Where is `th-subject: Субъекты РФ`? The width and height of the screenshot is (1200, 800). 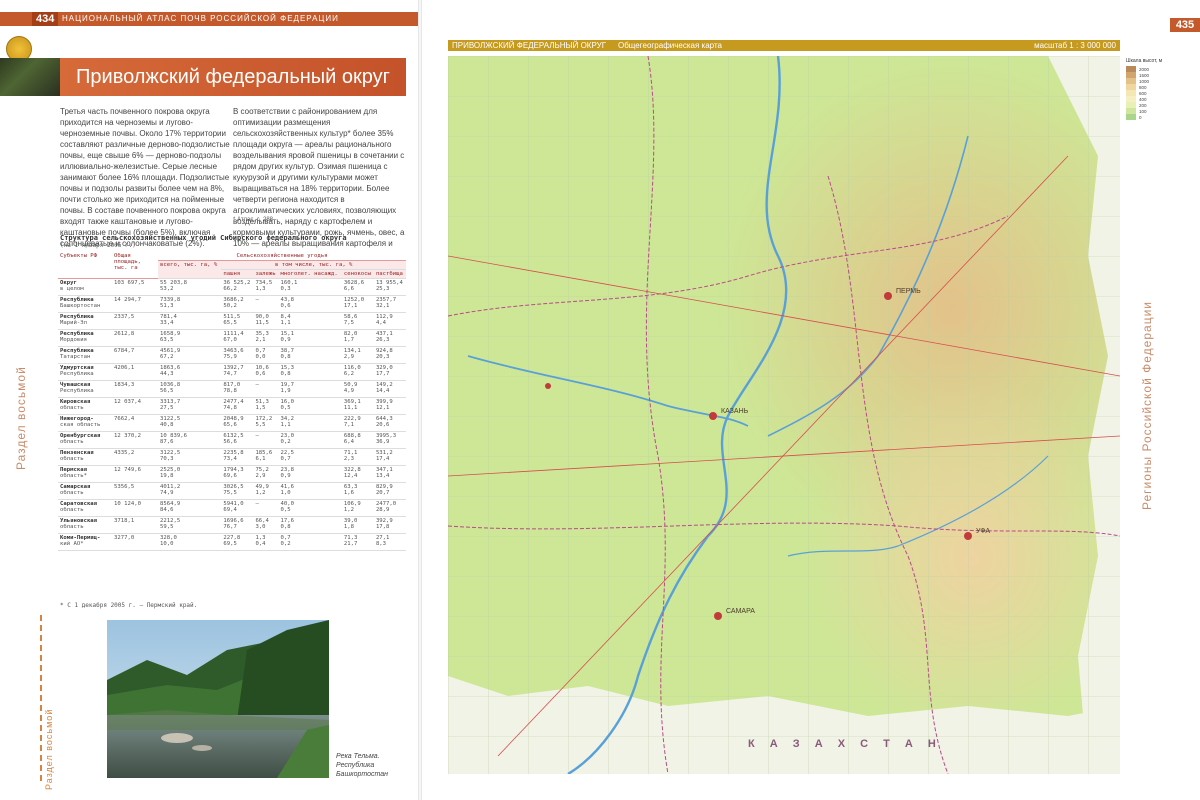 th-subject: Субъекты РФ is located at coordinates (85, 265).